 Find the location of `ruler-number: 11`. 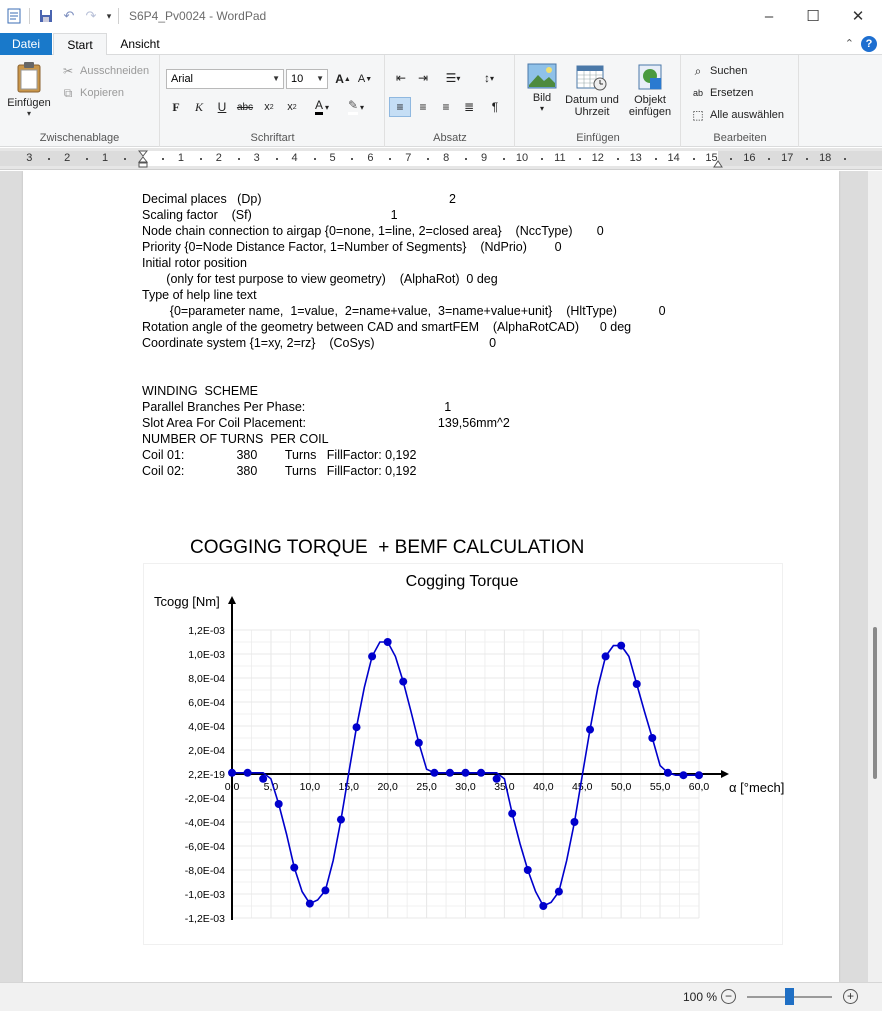

ruler-number: 11 is located at coordinates (560, 158).